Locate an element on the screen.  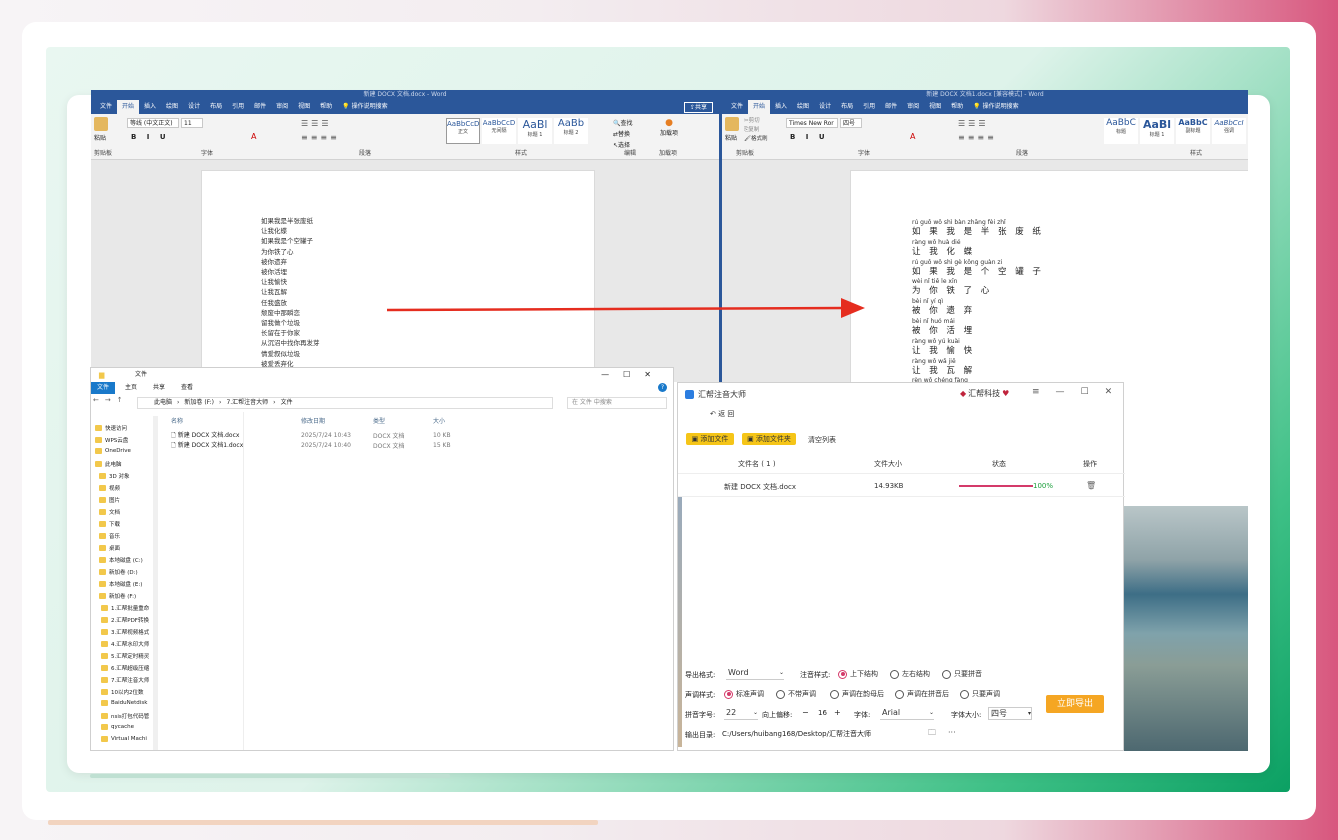
nav-arrows: ←→↑ is located at coordinates (111, 400).